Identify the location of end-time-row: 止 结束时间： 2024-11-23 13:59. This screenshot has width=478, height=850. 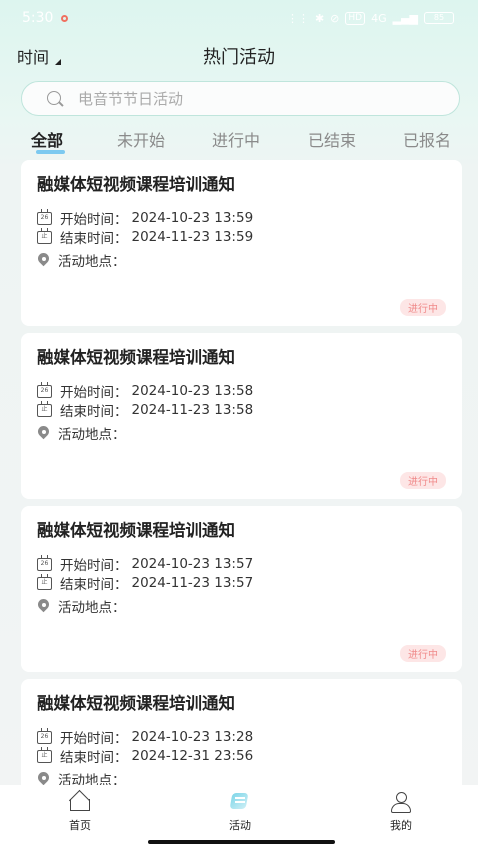
(145, 237).